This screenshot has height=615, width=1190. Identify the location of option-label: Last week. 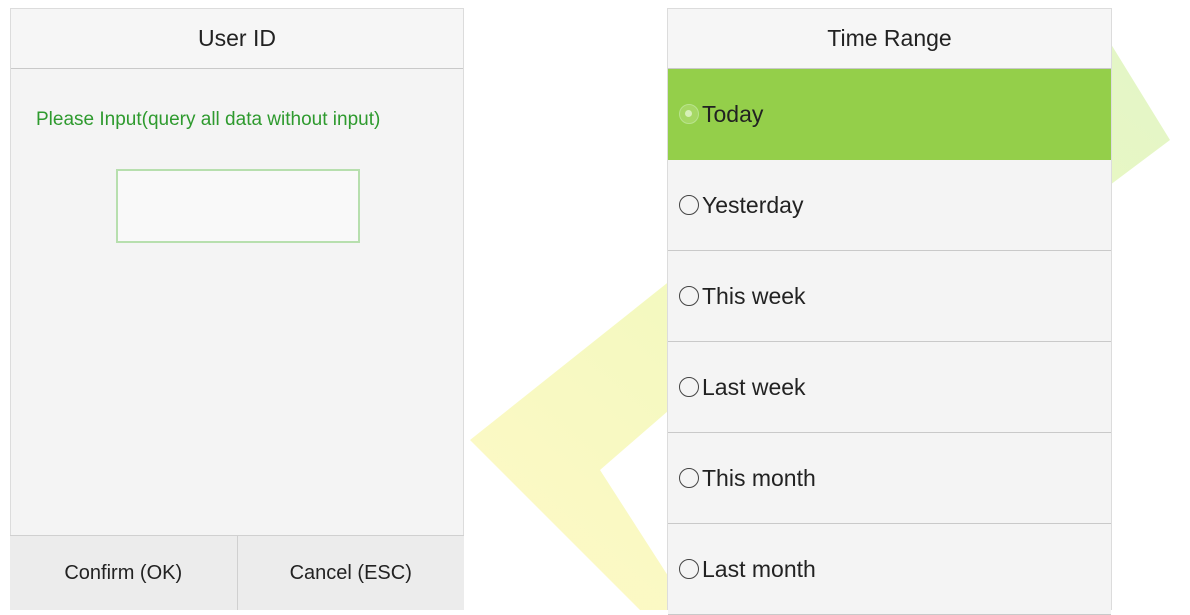
(754, 386).